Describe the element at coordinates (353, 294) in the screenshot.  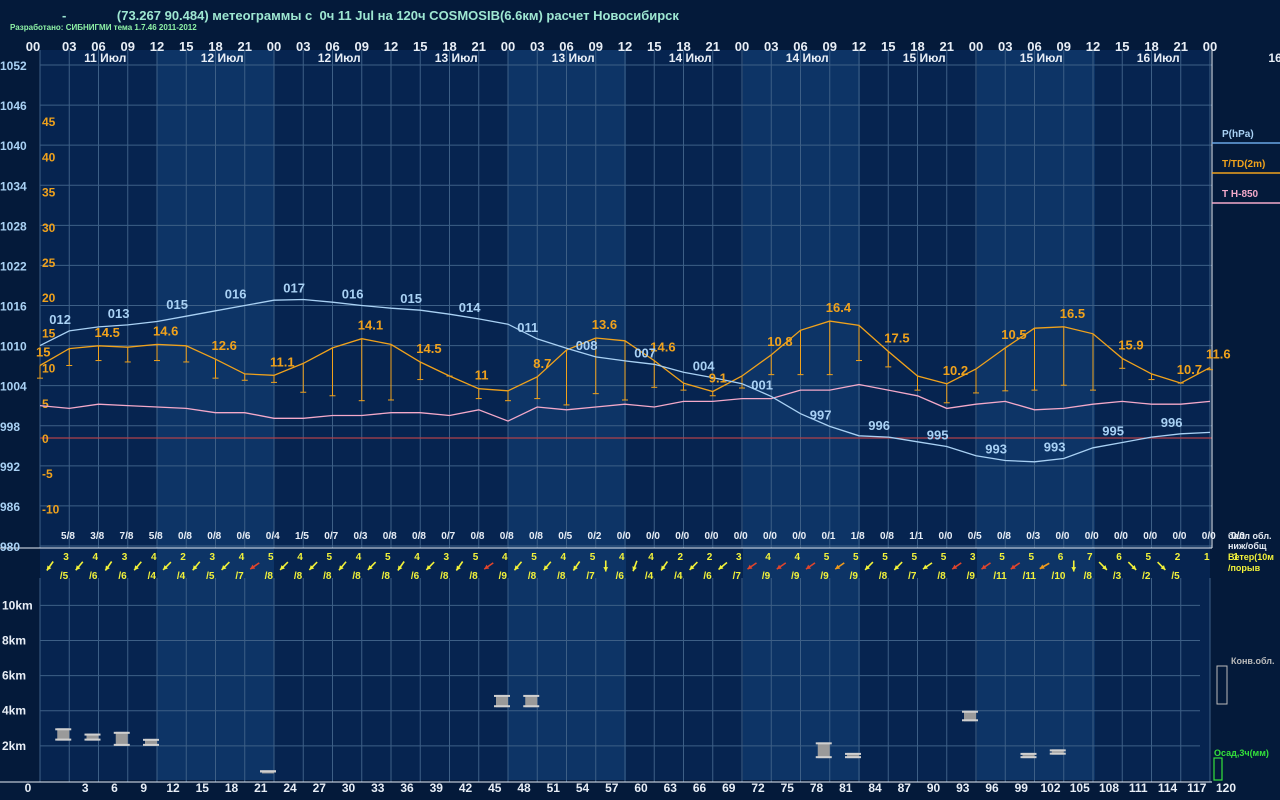
I see `pressure-label: 016` at that location.